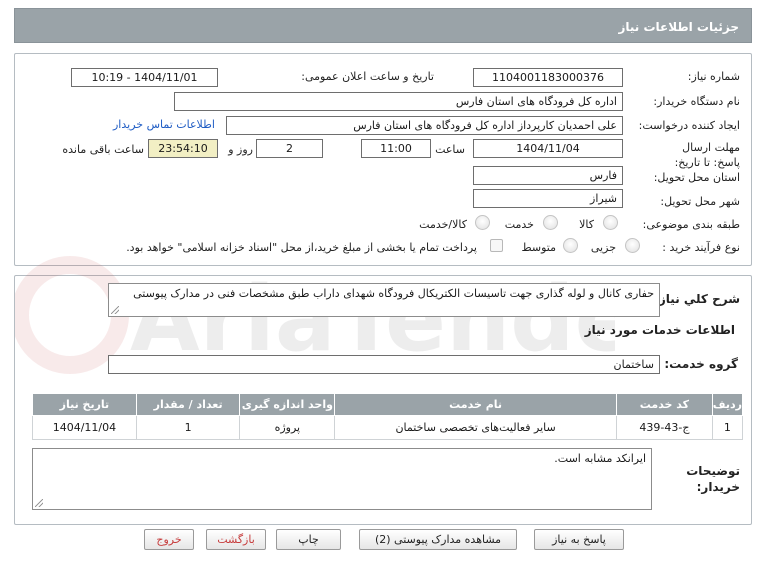  I want to click on category-goods-radio, so click(610, 222).